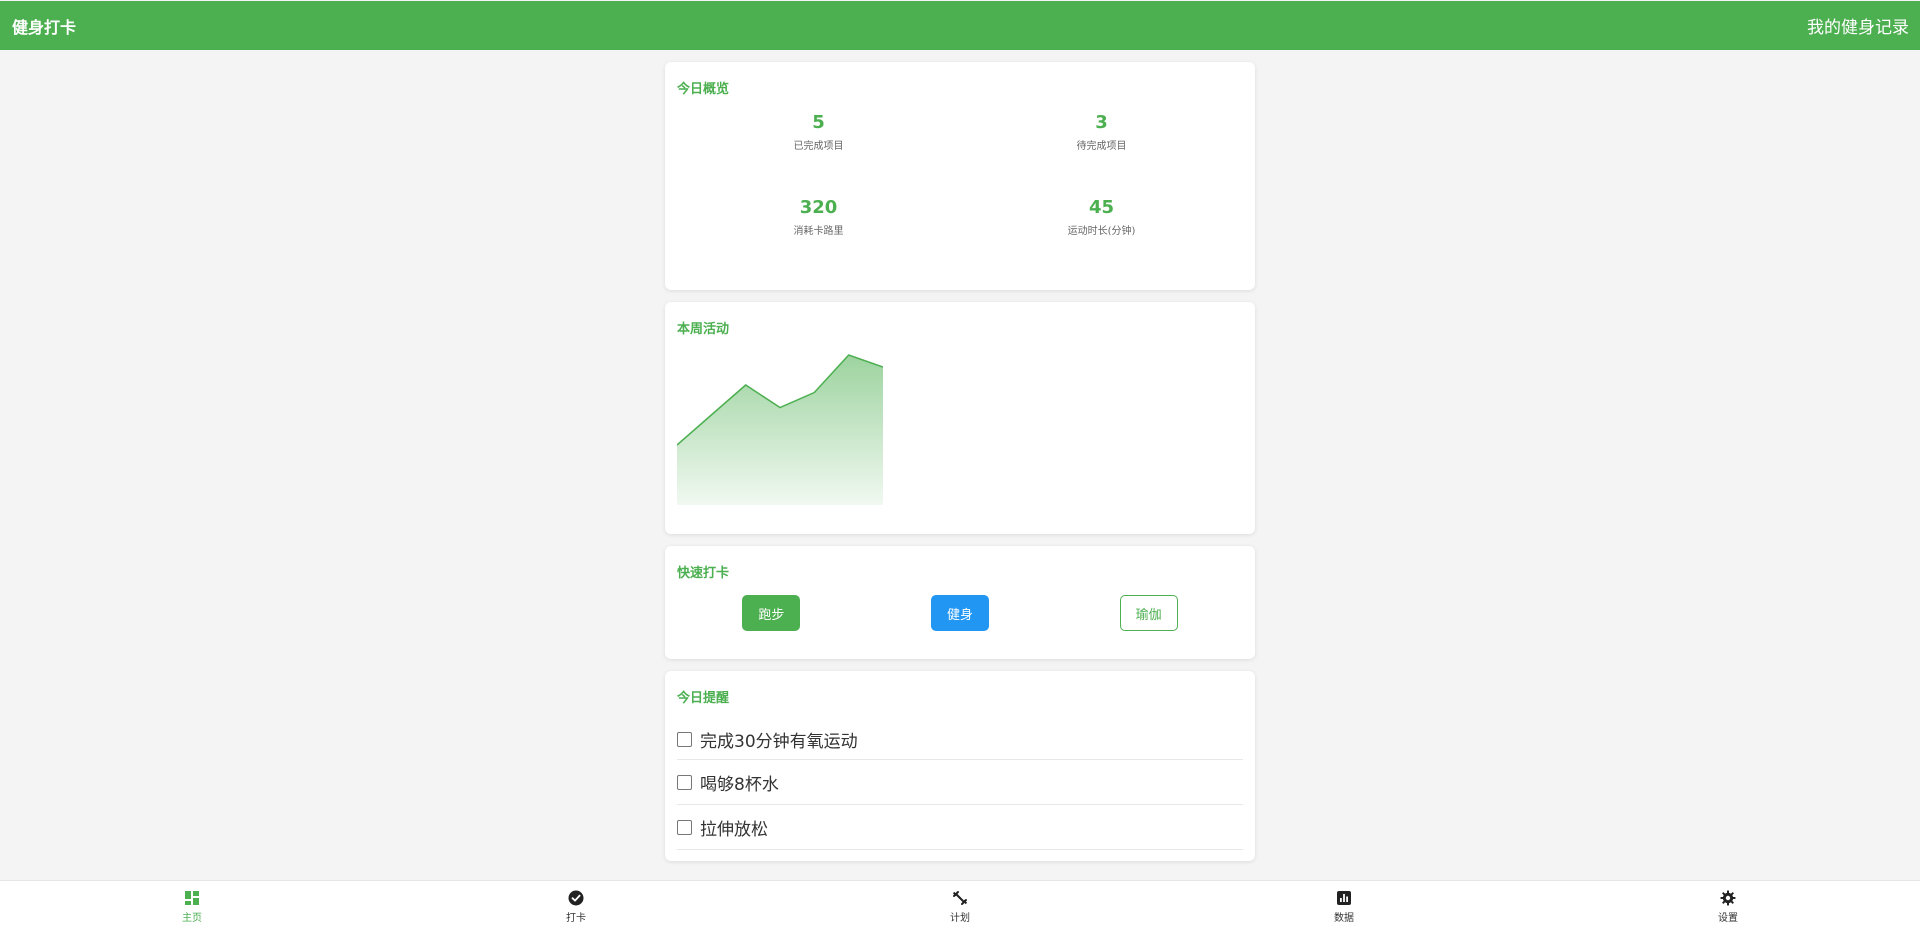 The height and width of the screenshot is (930, 1920). I want to click on stat-calories: 320 消耗卡路里, so click(818, 238).